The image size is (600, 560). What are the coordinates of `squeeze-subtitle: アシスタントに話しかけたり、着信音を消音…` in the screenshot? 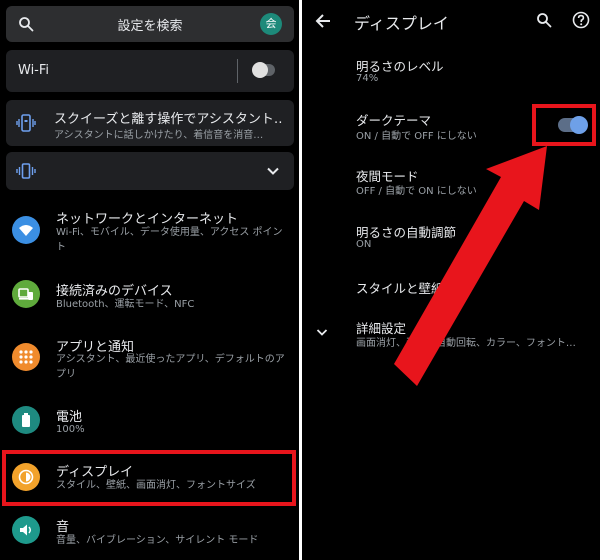 It's located at (159, 135).